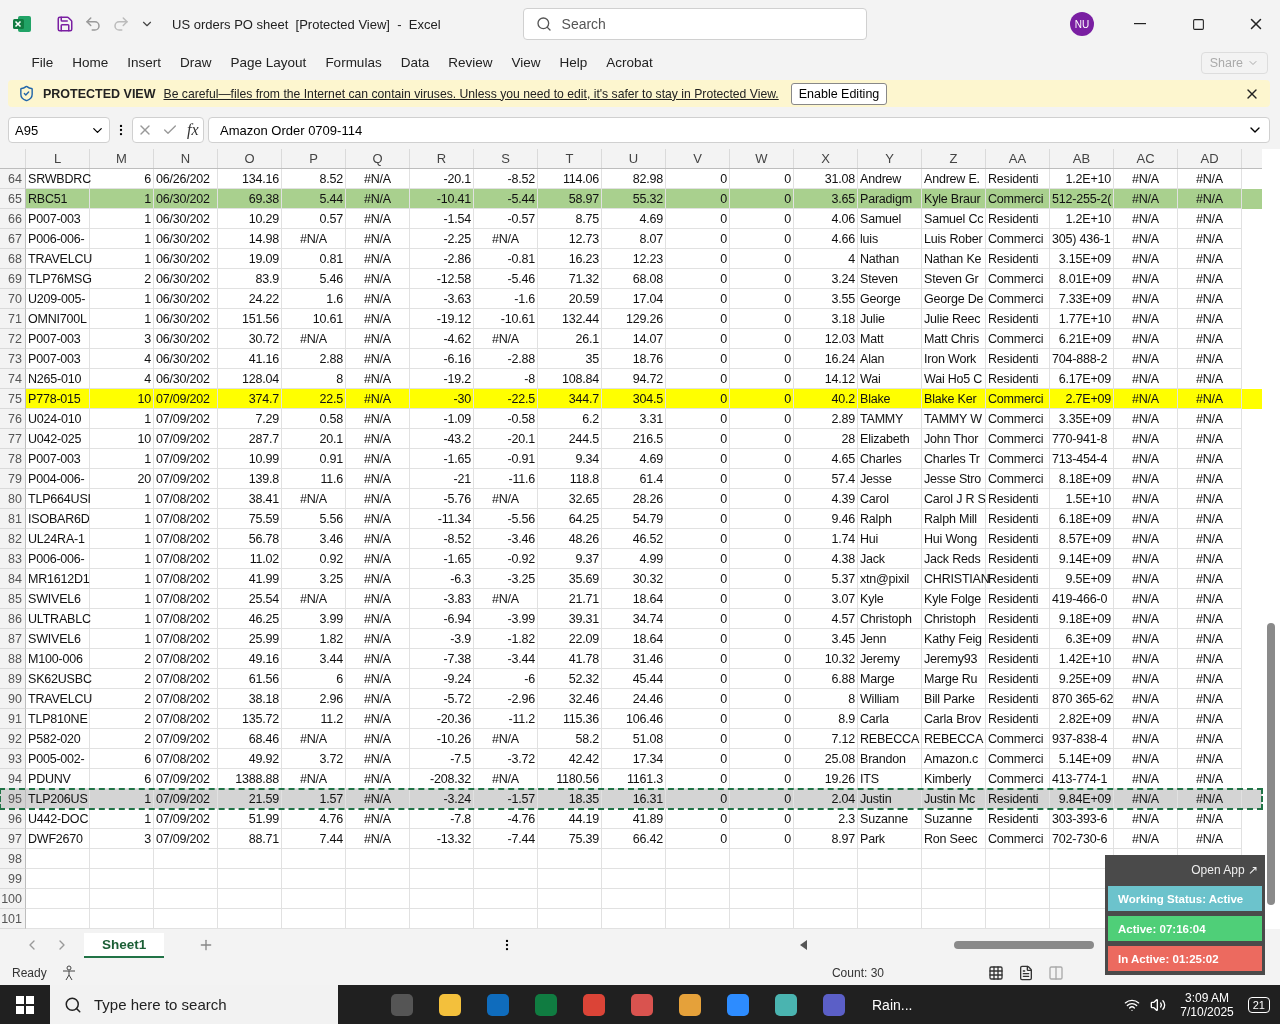 The width and height of the screenshot is (1280, 1024). What do you see at coordinates (1082, 24) in the screenshot?
I see `user-avatar: NU` at bounding box center [1082, 24].